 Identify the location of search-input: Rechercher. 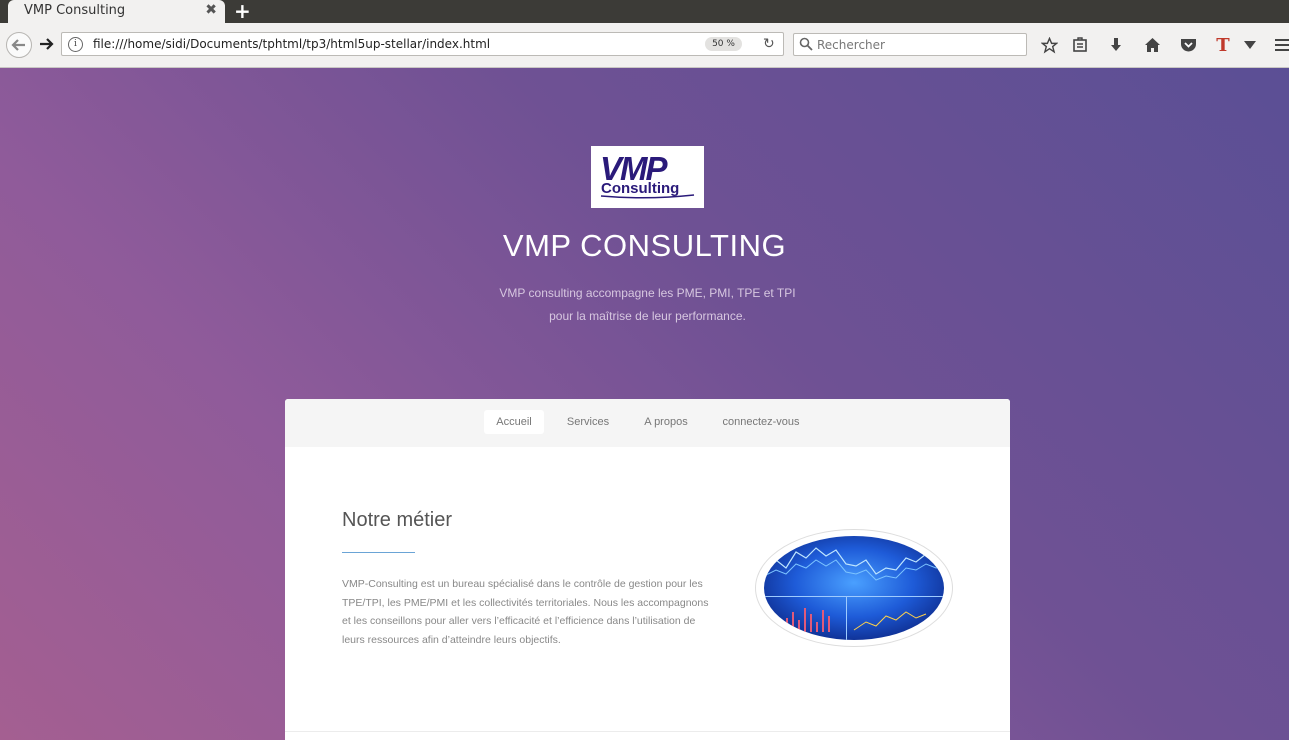
(910, 44).